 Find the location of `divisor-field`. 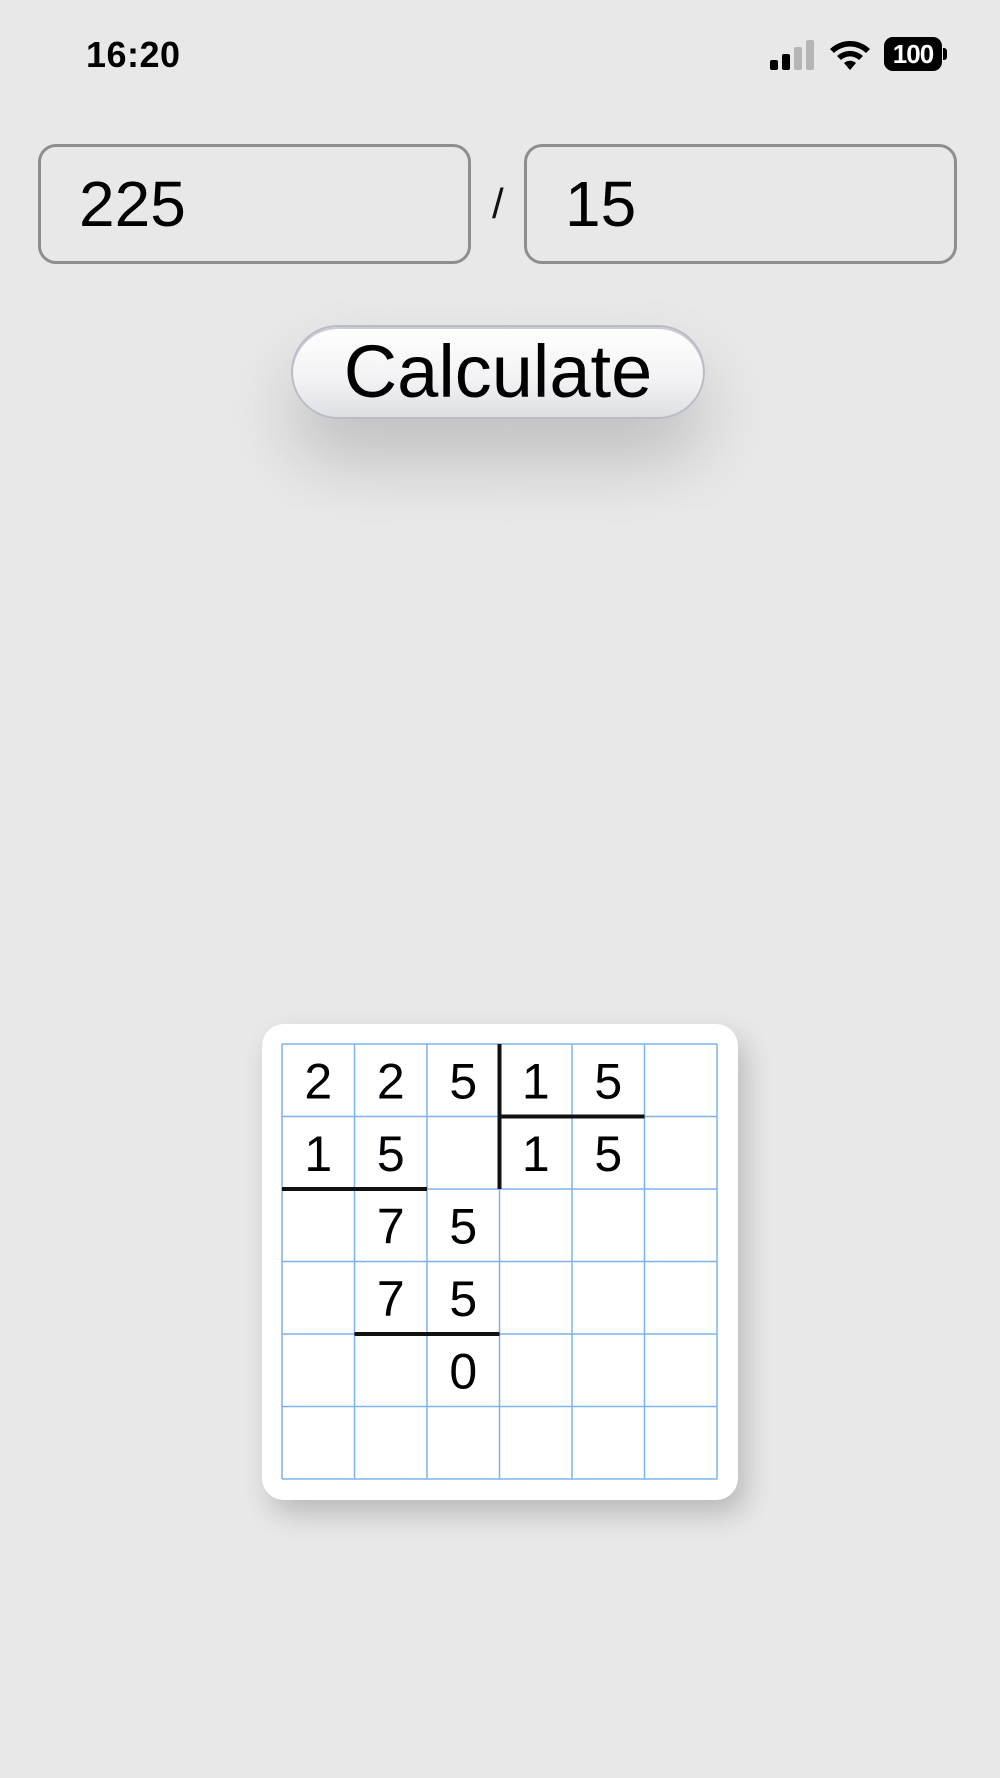

divisor-field is located at coordinates (740, 204).